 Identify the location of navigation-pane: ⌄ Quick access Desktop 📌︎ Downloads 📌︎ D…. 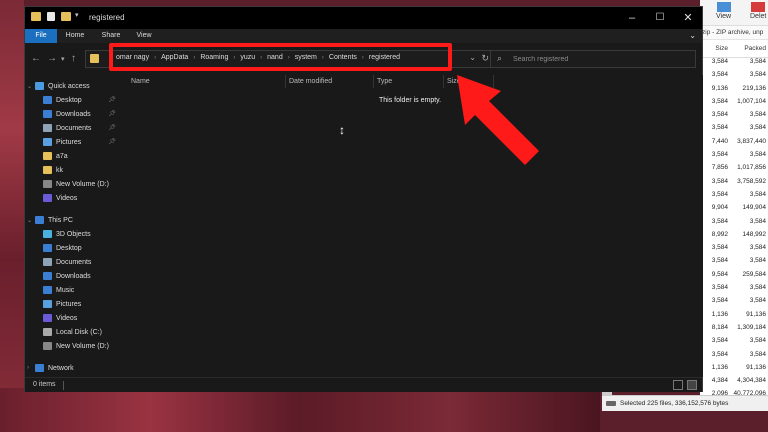
(72, 226).